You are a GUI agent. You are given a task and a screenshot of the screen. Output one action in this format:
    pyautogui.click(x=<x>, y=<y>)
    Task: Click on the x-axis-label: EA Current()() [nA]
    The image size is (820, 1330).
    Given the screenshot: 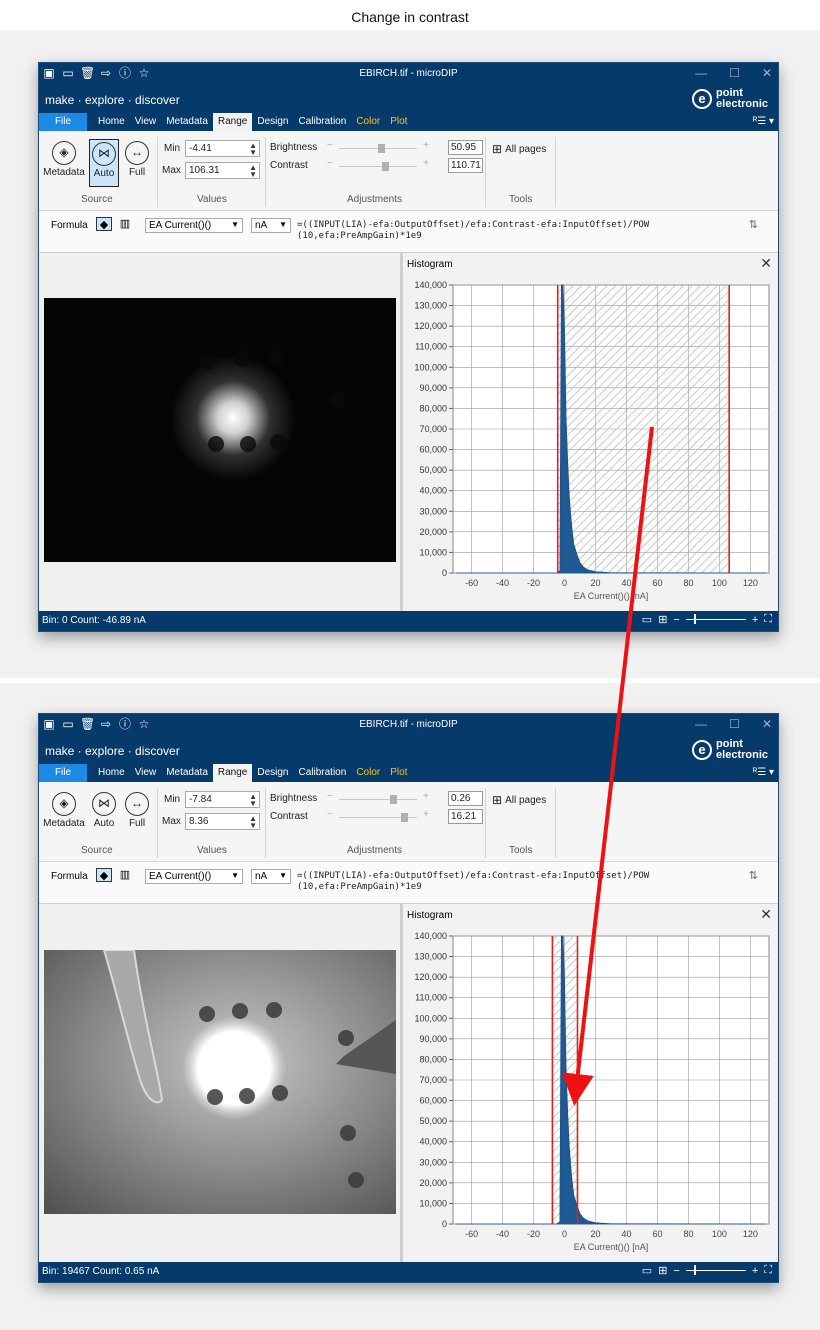 What is the action you would take?
    pyautogui.click(x=611, y=1247)
    